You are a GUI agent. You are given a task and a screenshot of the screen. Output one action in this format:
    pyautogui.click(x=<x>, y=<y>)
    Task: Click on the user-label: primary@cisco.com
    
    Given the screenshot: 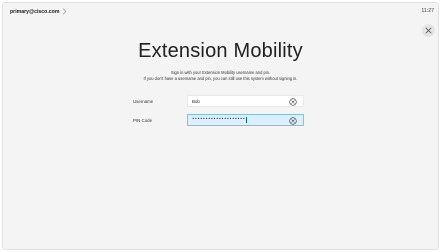 What is the action you would take?
    pyautogui.click(x=35, y=11)
    